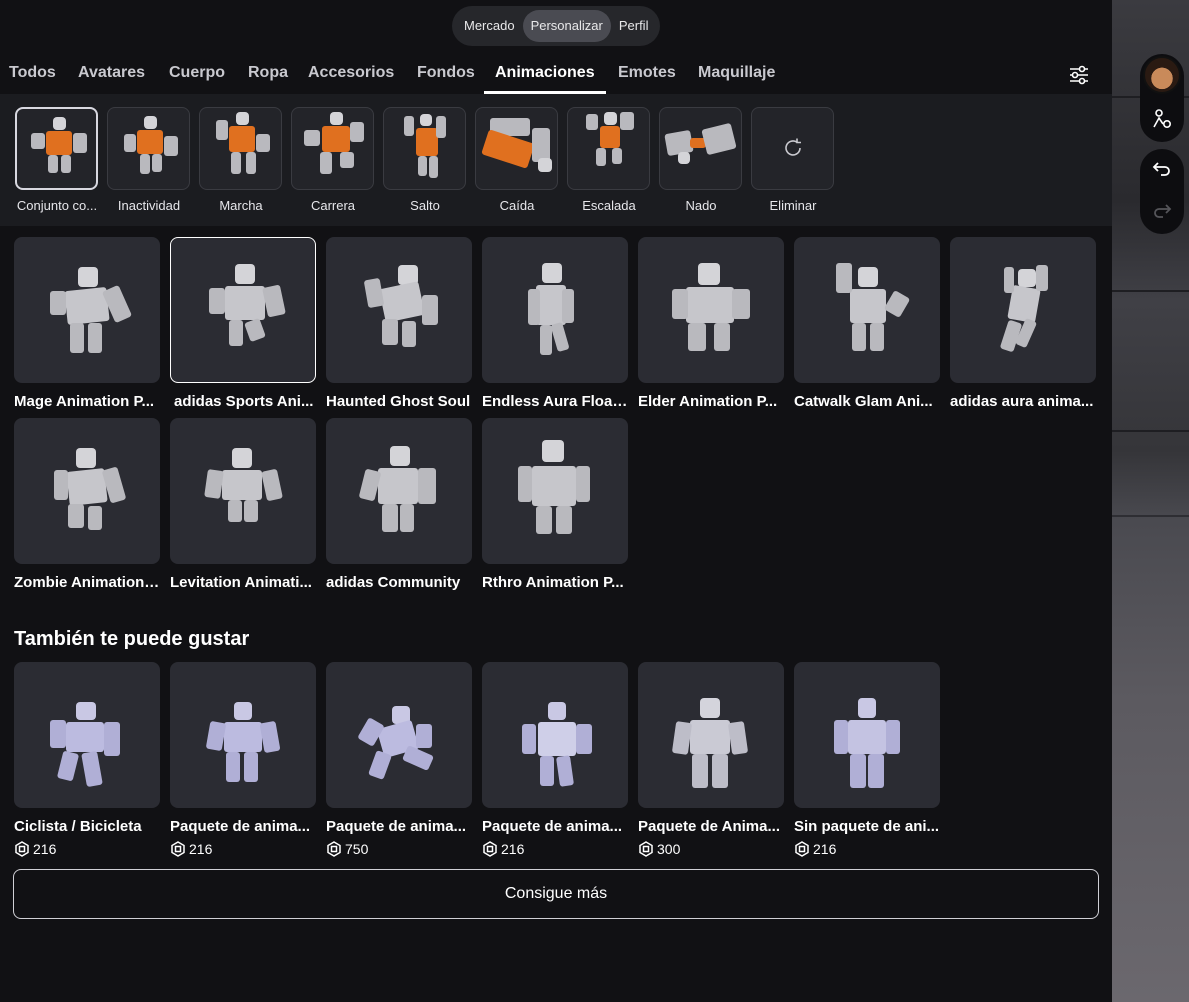 The width and height of the screenshot is (1189, 1002). What do you see at coordinates (711, 849) in the screenshot?
I see `item-price: 300` at bounding box center [711, 849].